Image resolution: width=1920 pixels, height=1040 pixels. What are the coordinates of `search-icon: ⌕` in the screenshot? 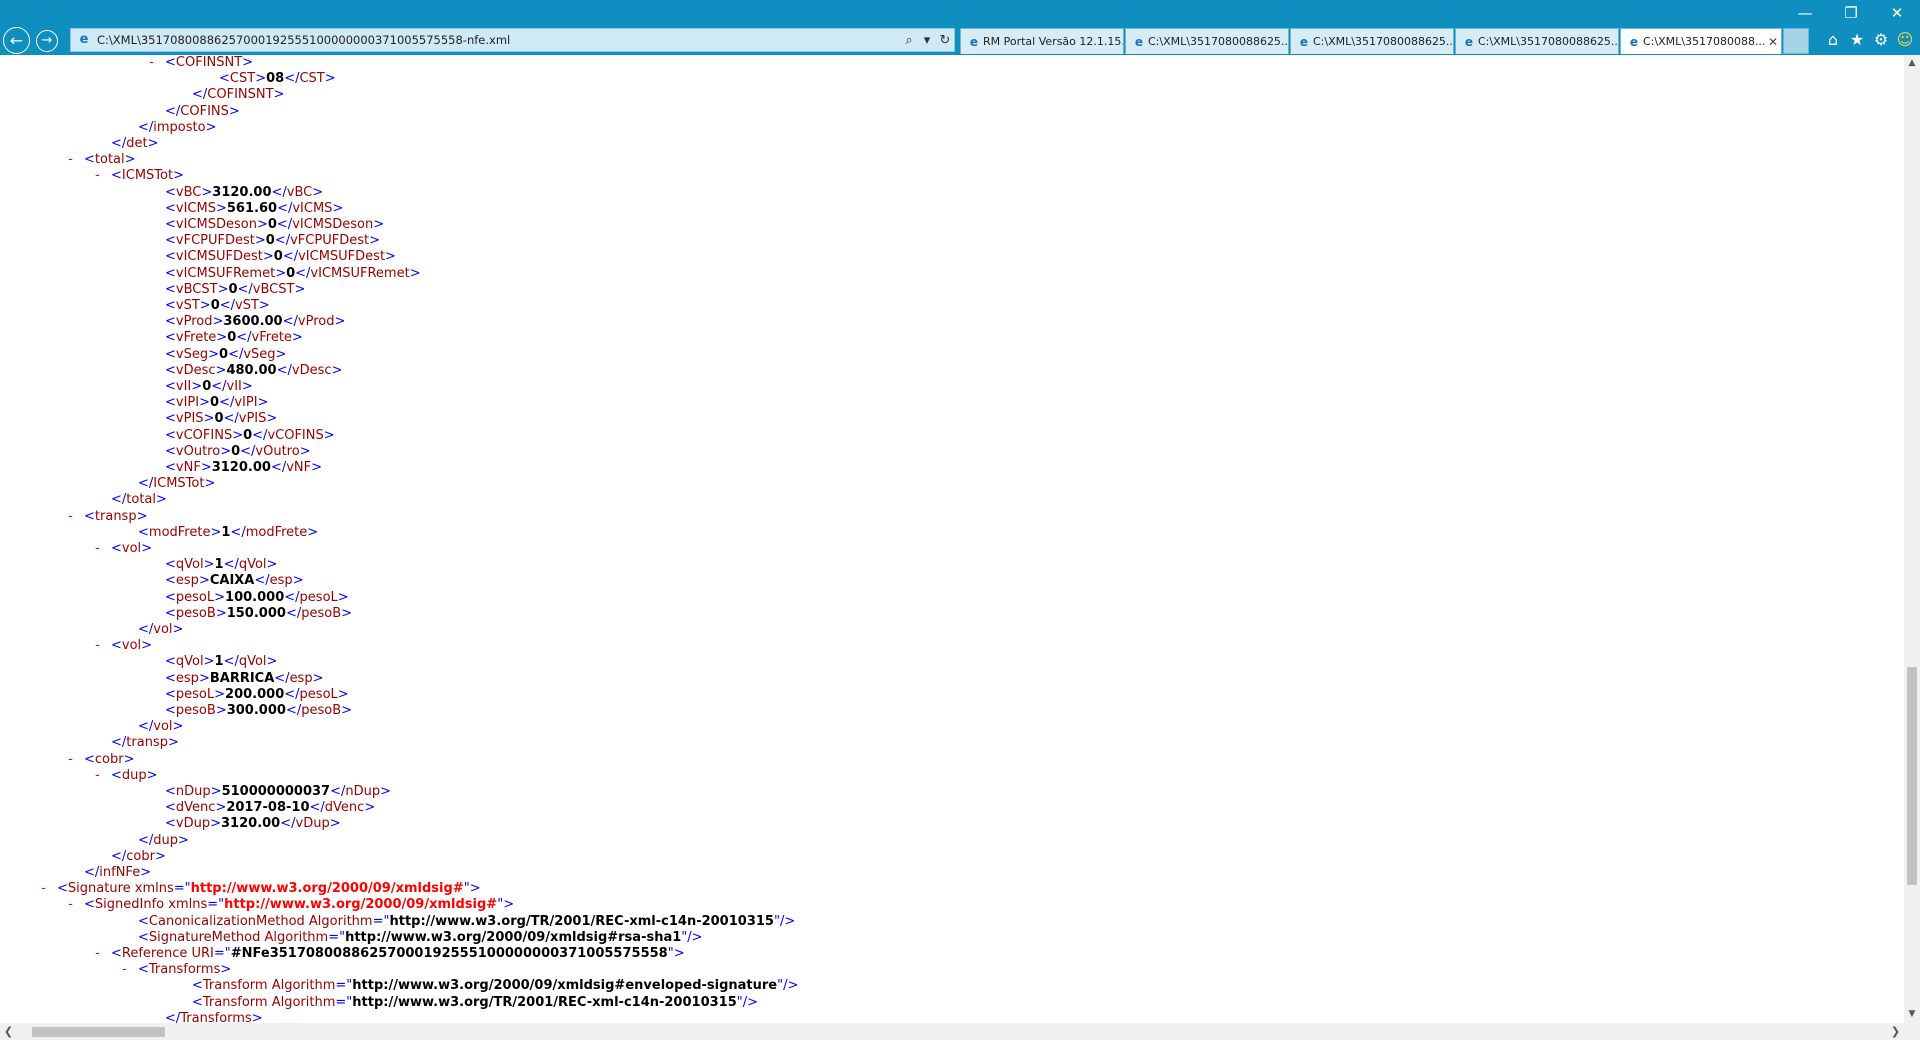 It's located at (909, 40).